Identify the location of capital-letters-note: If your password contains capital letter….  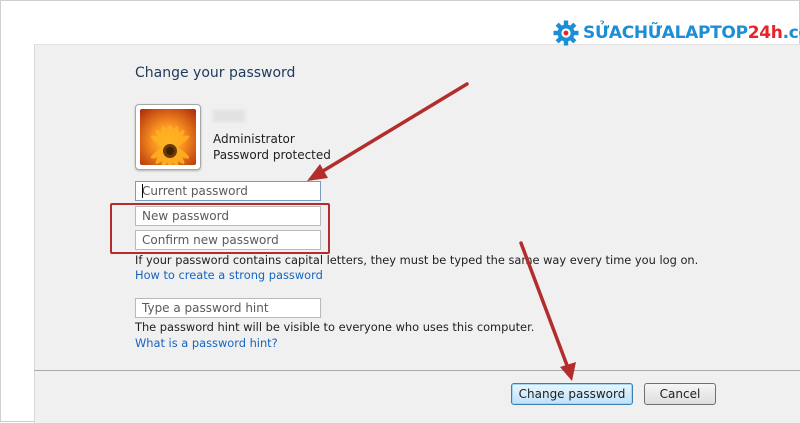
(417, 260).